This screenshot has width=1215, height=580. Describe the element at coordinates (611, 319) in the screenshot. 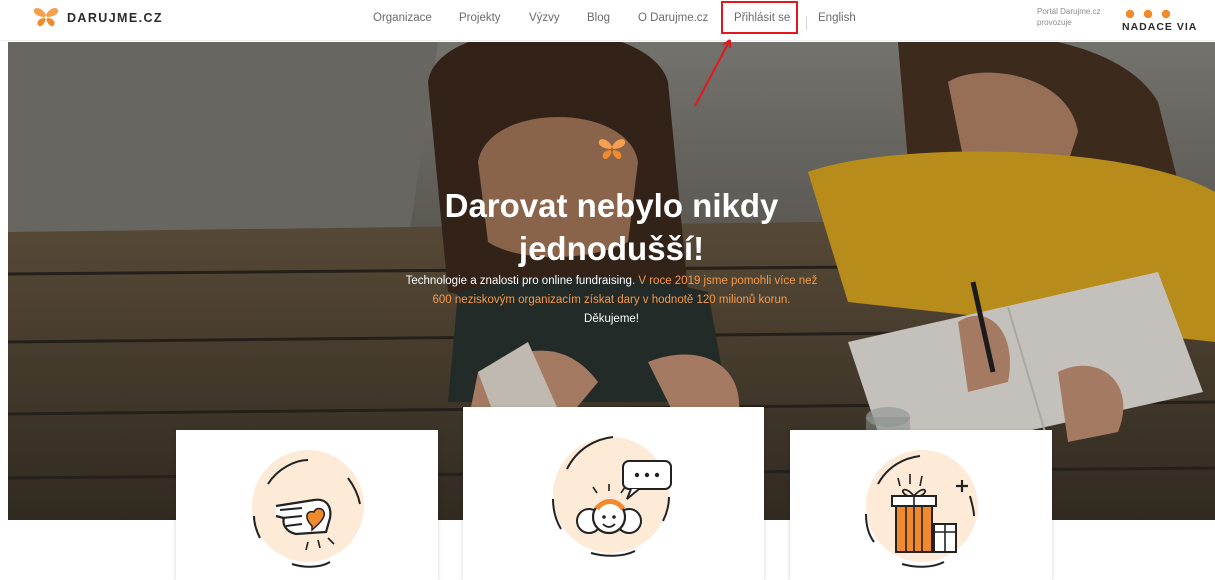

I see `hero-subtitle-line-3: Děkujeme!` at that location.